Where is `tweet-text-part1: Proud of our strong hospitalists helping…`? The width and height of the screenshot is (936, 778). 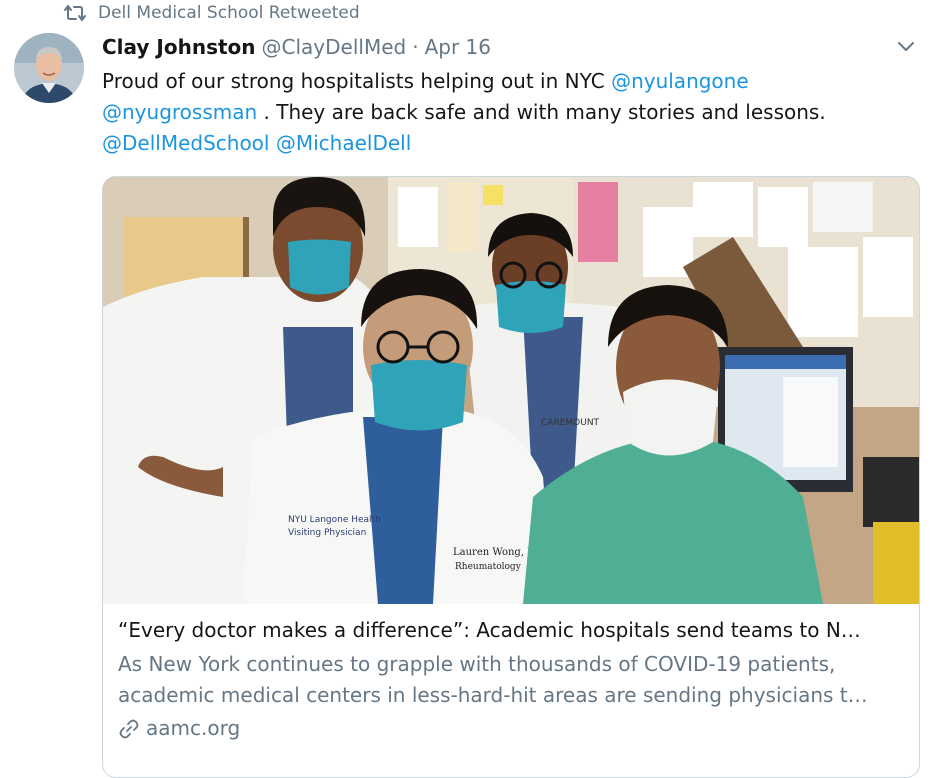 tweet-text-part1: Proud of our strong hospitalists helping… is located at coordinates (357, 81).